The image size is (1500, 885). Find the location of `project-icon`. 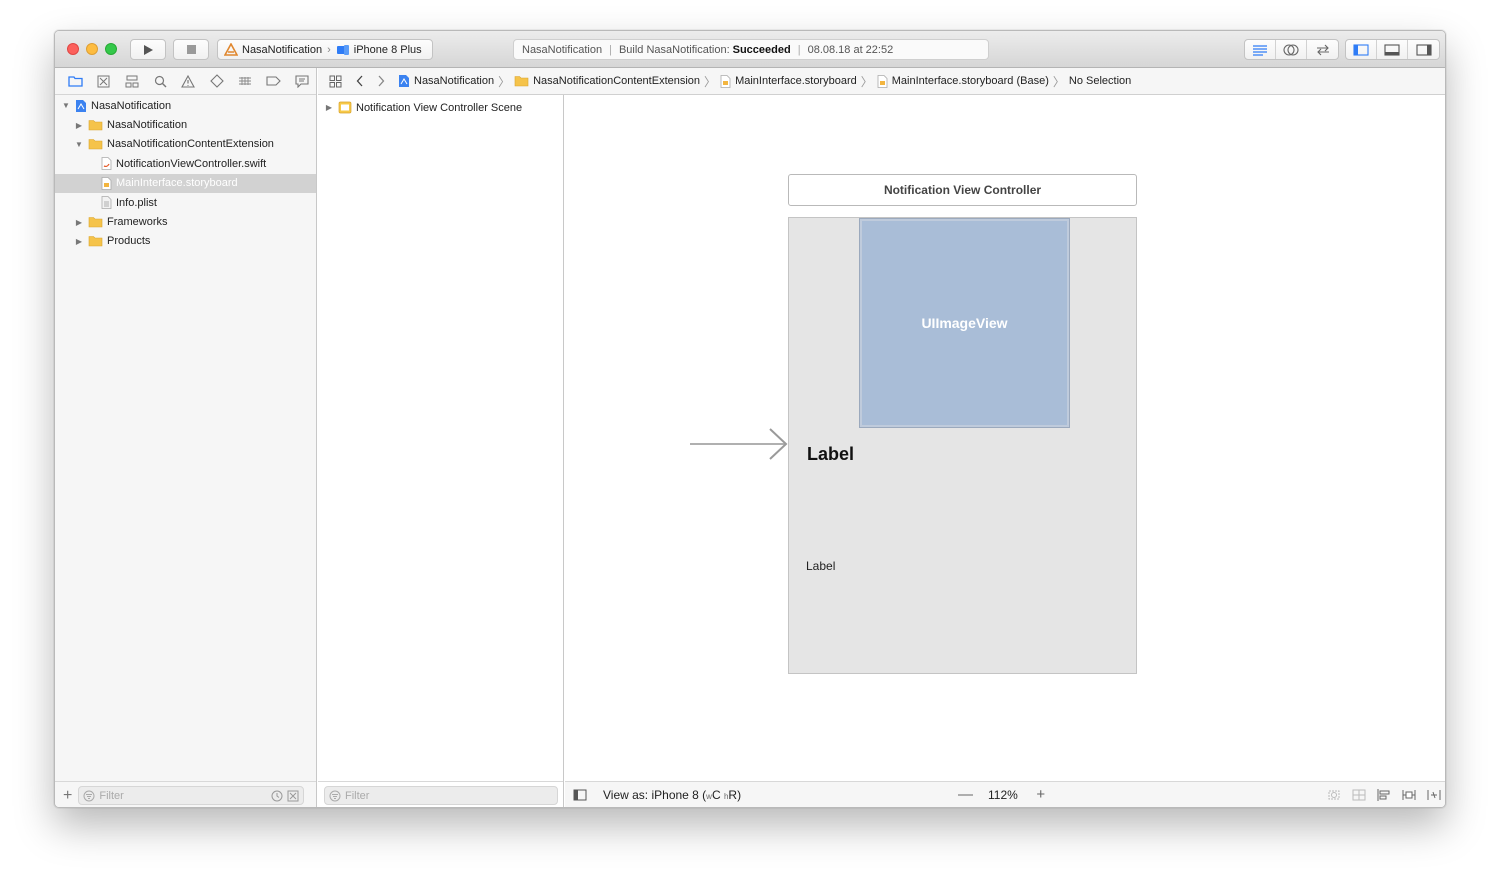

project-icon is located at coordinates (81, 105).